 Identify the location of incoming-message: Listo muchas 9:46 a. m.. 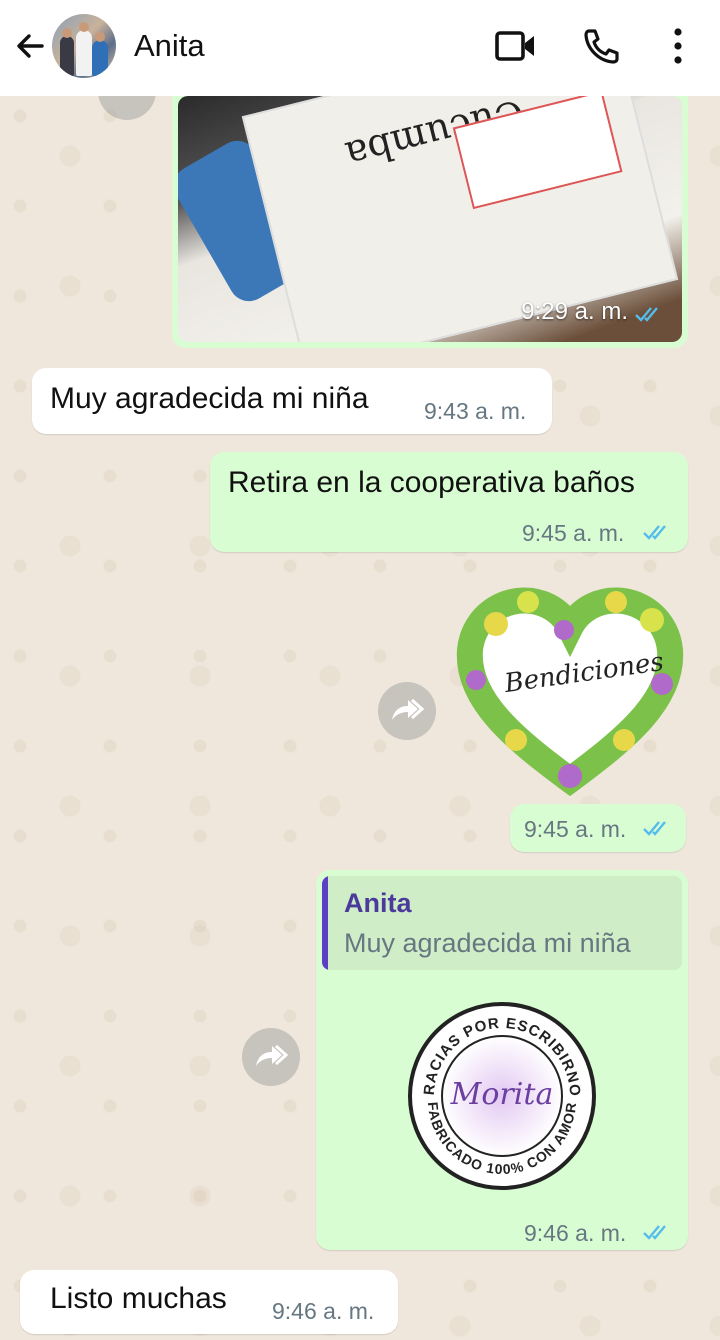
(209, 1302).